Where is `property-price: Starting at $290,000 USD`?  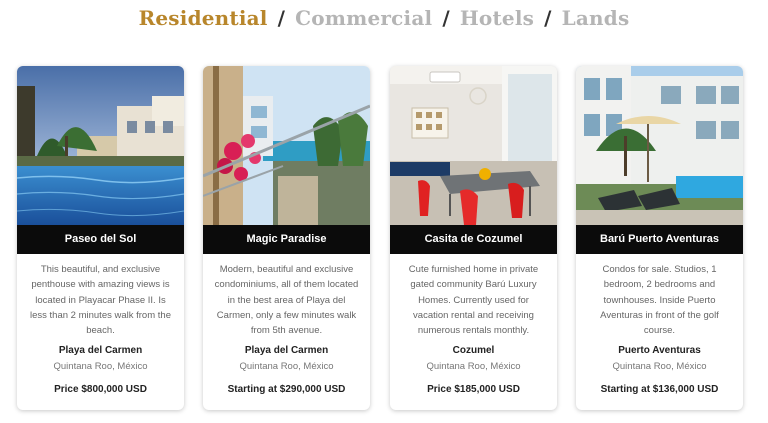
property-price: Starting at $290,000 USD is located at coordinates (286, 389).